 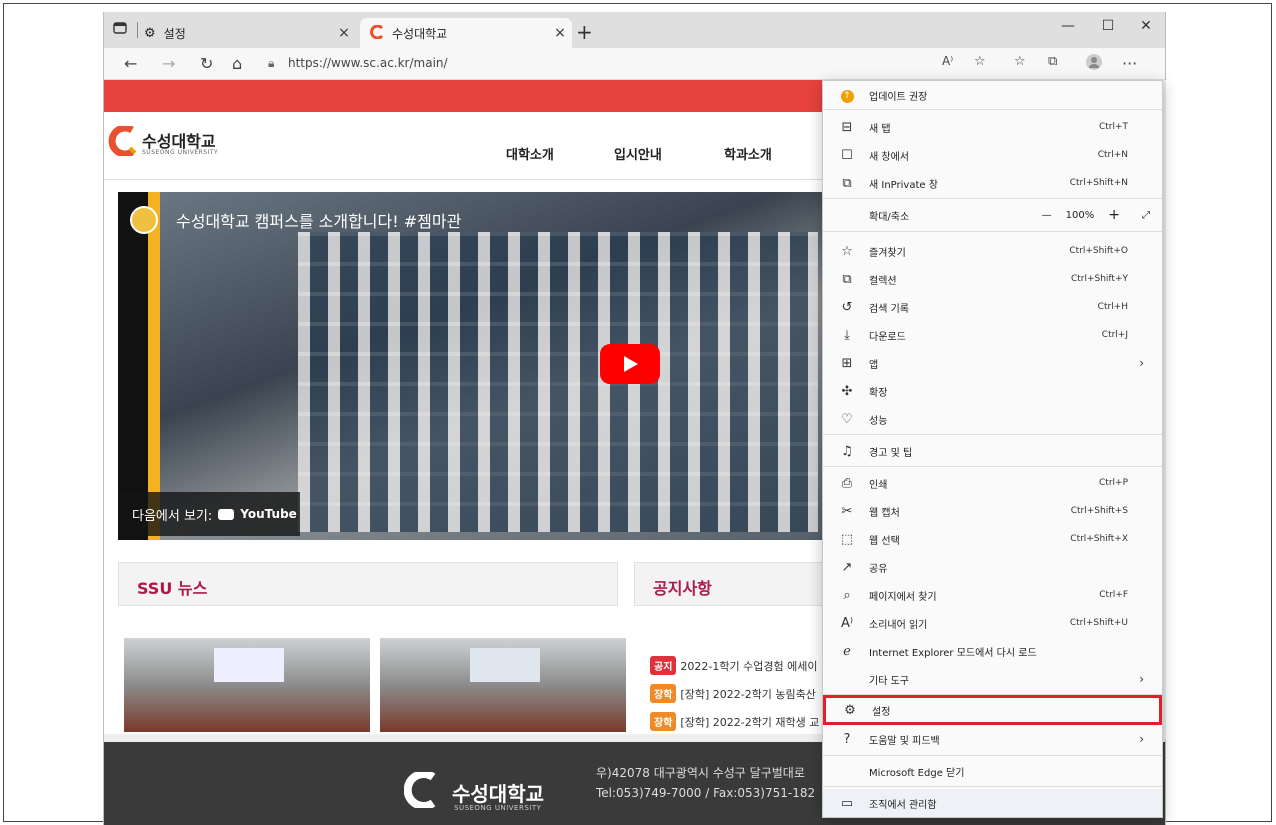 I want to click on tab-settings: ⚙ 설정 ×, so click(x=250, y=33).